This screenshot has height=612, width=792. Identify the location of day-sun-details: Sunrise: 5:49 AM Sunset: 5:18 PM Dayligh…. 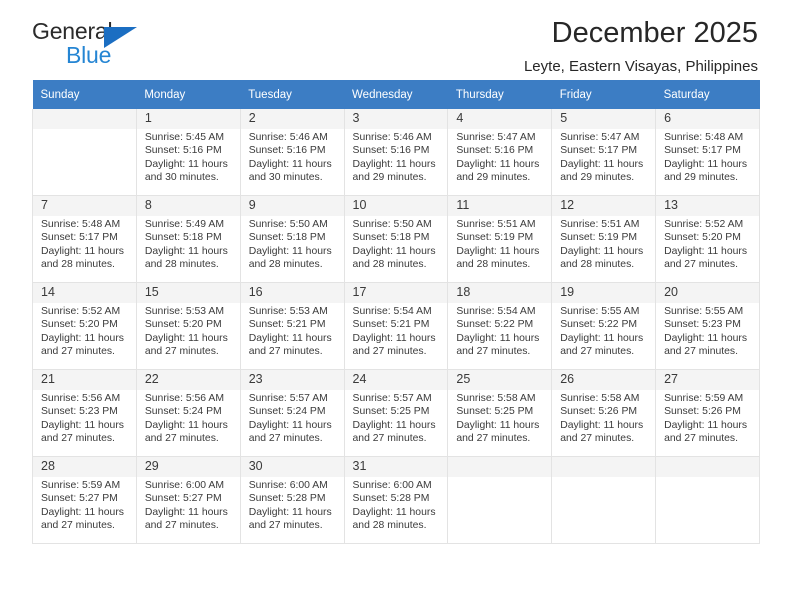
(186, 245).